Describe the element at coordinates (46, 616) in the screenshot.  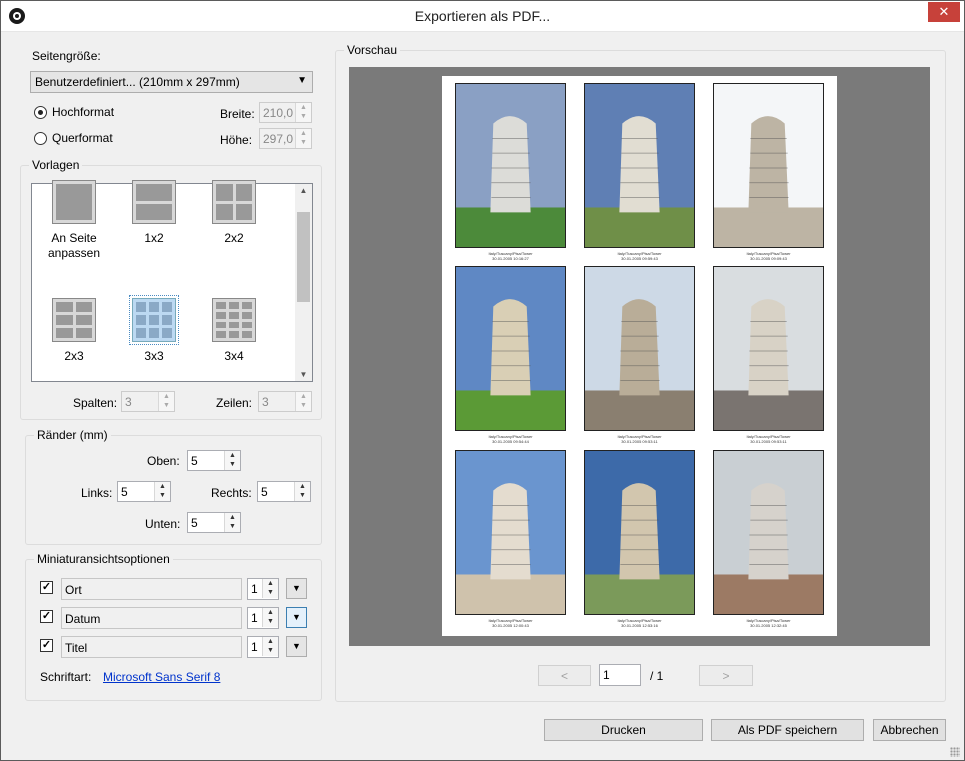
I see `option-checkbox-datum: ✓` at that location.